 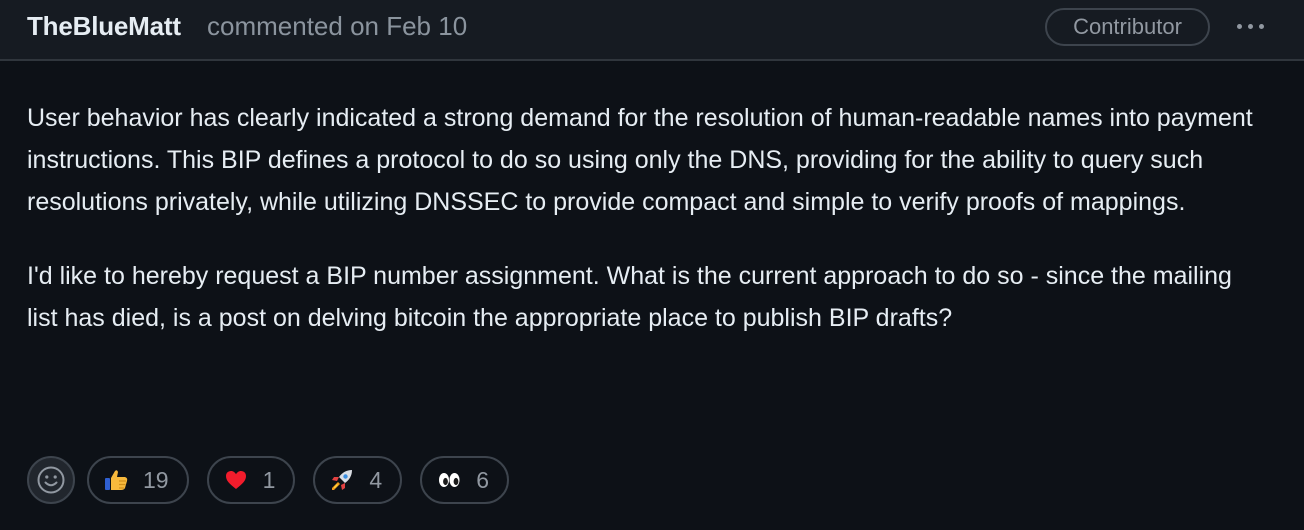 I want to click on smiley-icon, so click(x=51, y=480).